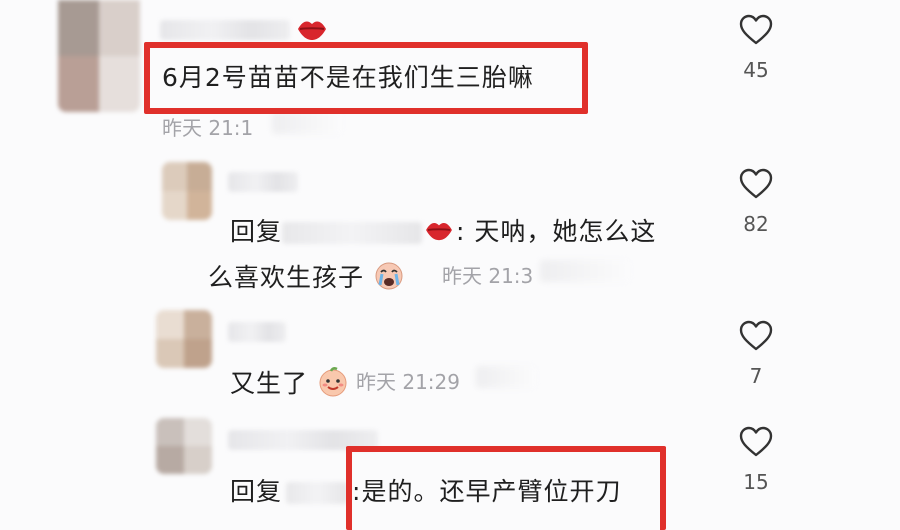 The height and width of the screenshot is (530, 900). What do you see at coordinates (756, 202) in the screenshot?
I see `like-button: 82` at bounding box center [756, 202].